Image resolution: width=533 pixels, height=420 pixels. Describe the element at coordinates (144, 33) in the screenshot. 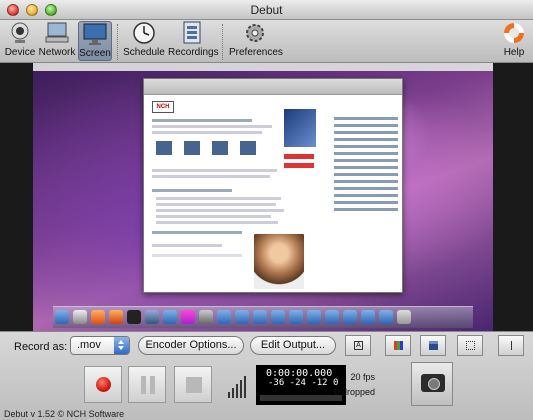

I see `clock-icon` at that location.